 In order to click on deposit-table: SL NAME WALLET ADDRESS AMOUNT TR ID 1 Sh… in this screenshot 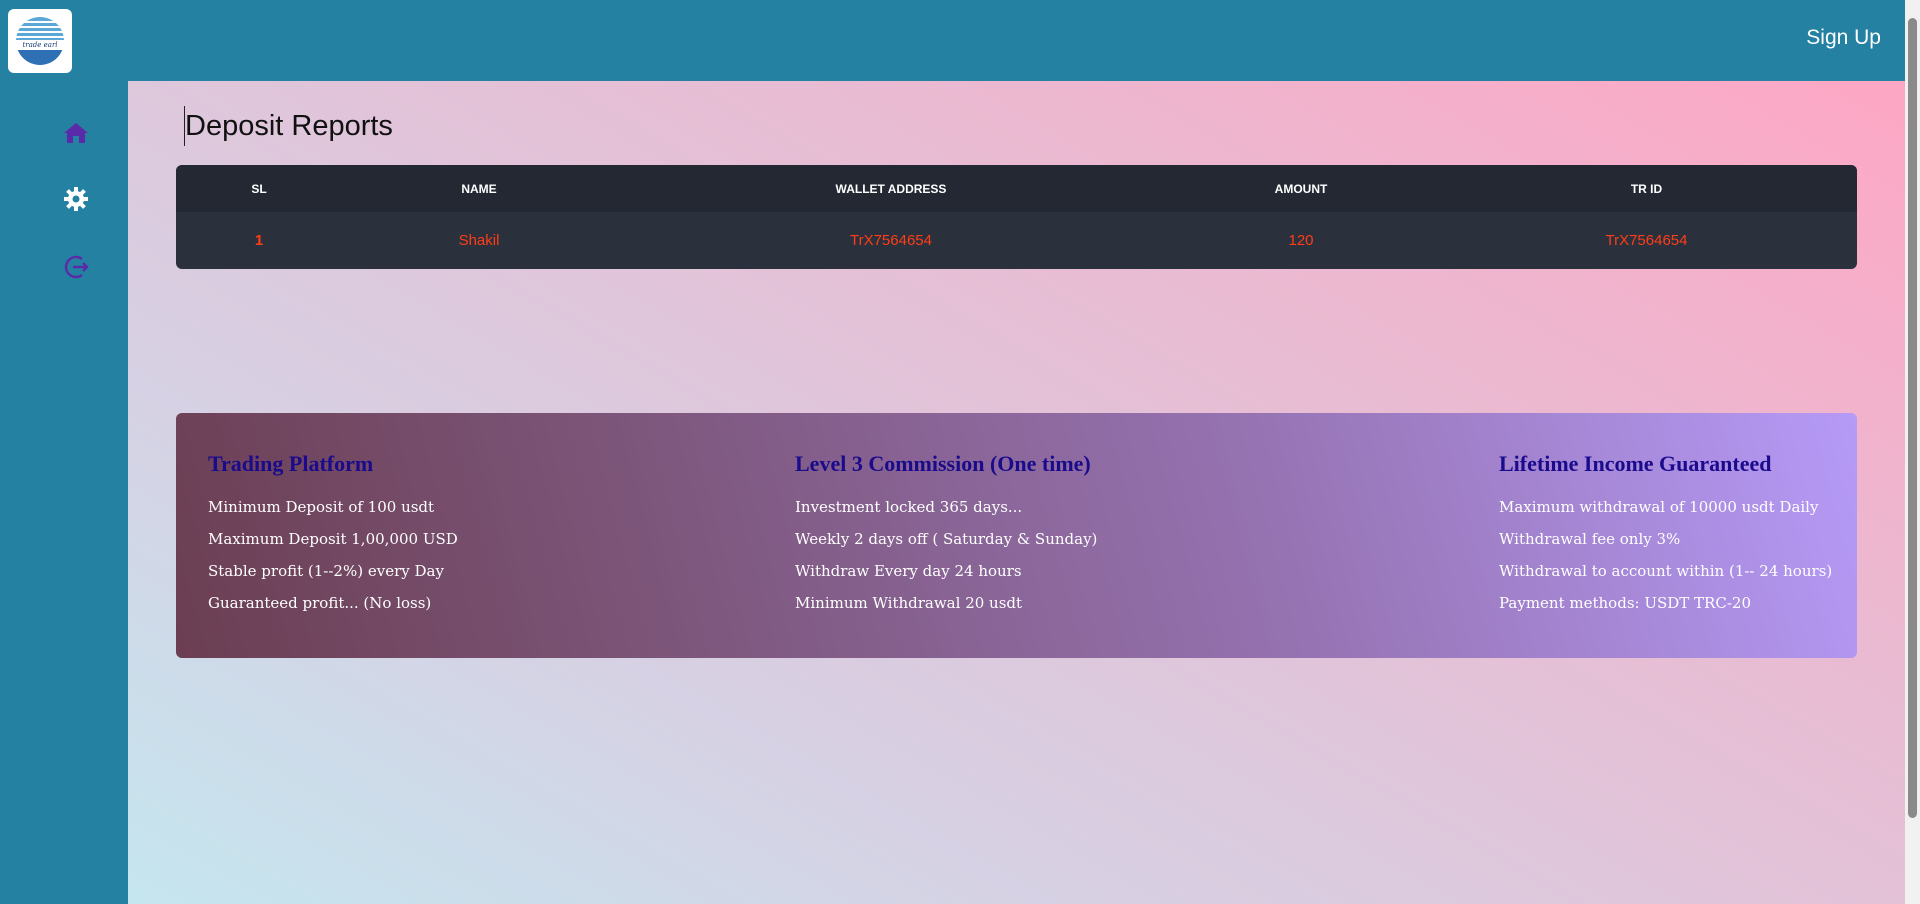, I will do `click(1016, 217)`.